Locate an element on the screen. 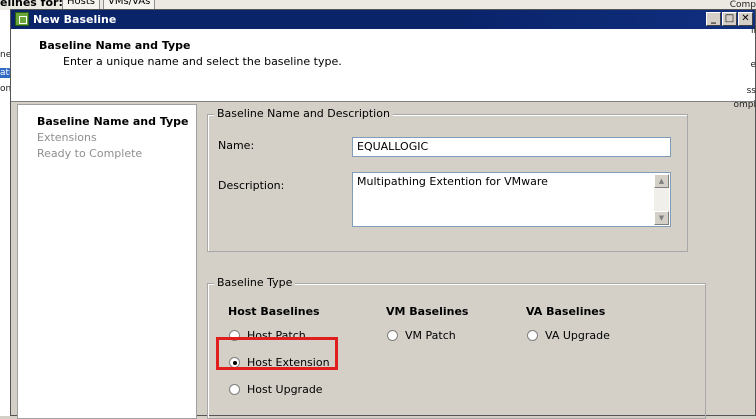  baseline-type-legend: Baseline Type is located at coordinates (254, 282).